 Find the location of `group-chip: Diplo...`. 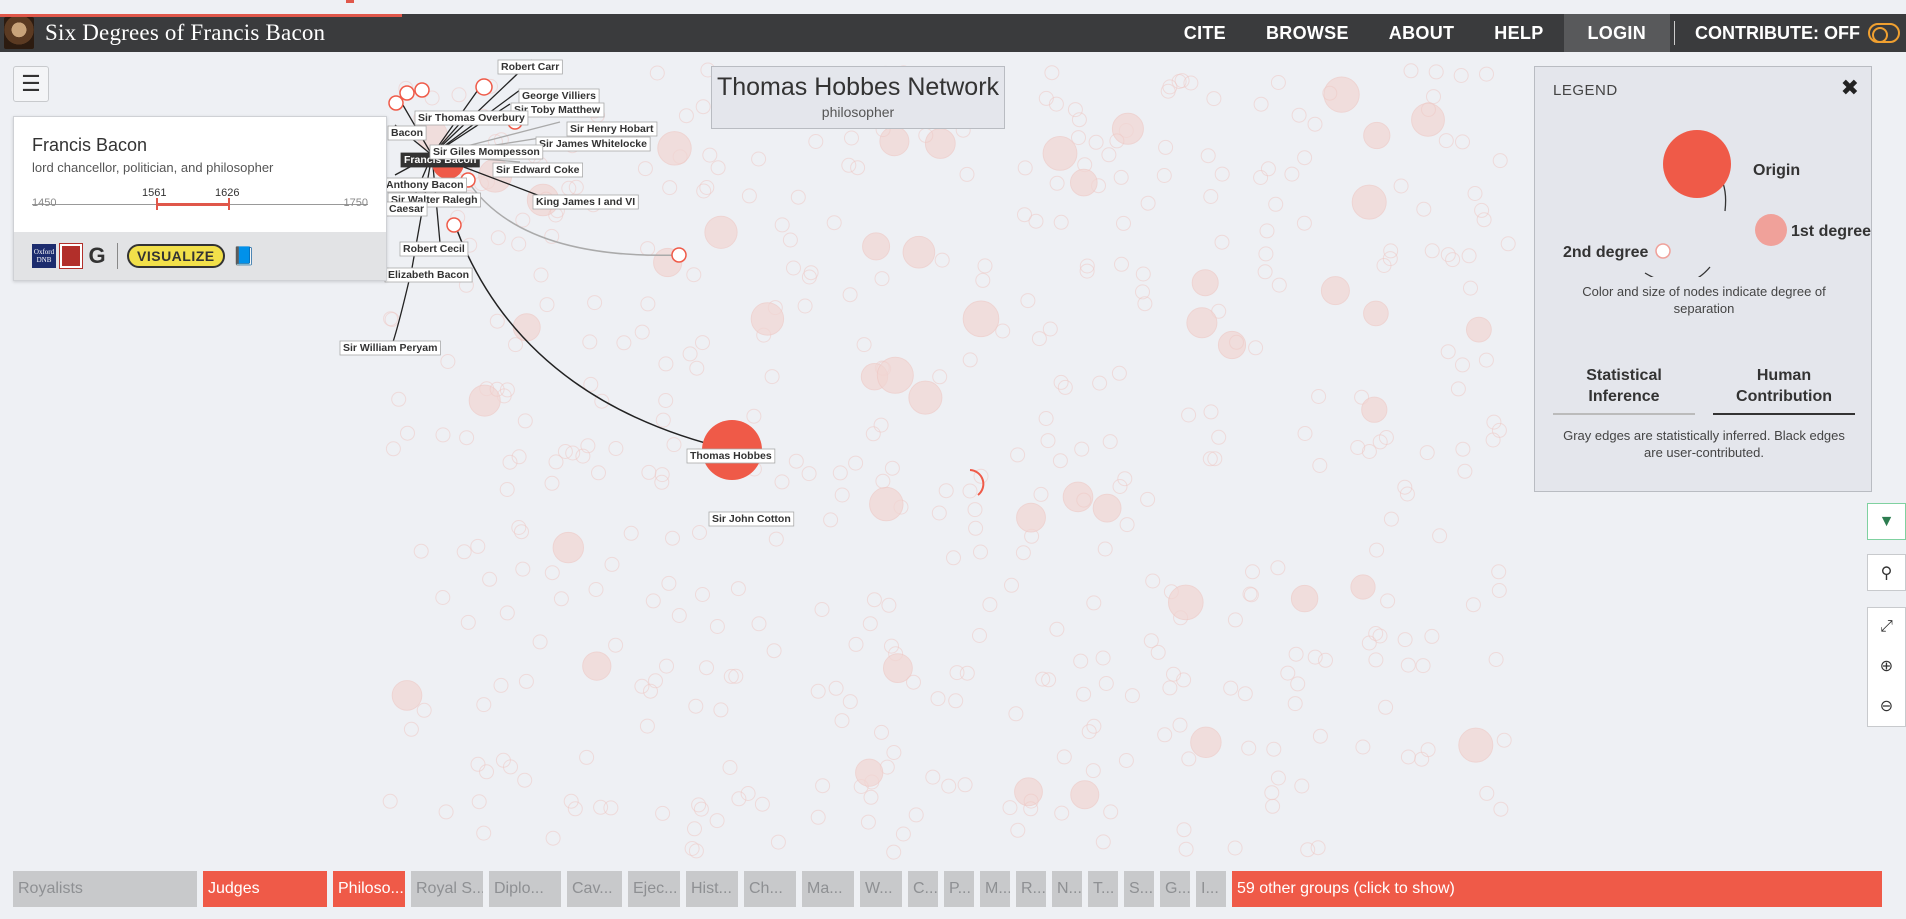

group-chip: Diplo... is located at coordinates (525, 889).